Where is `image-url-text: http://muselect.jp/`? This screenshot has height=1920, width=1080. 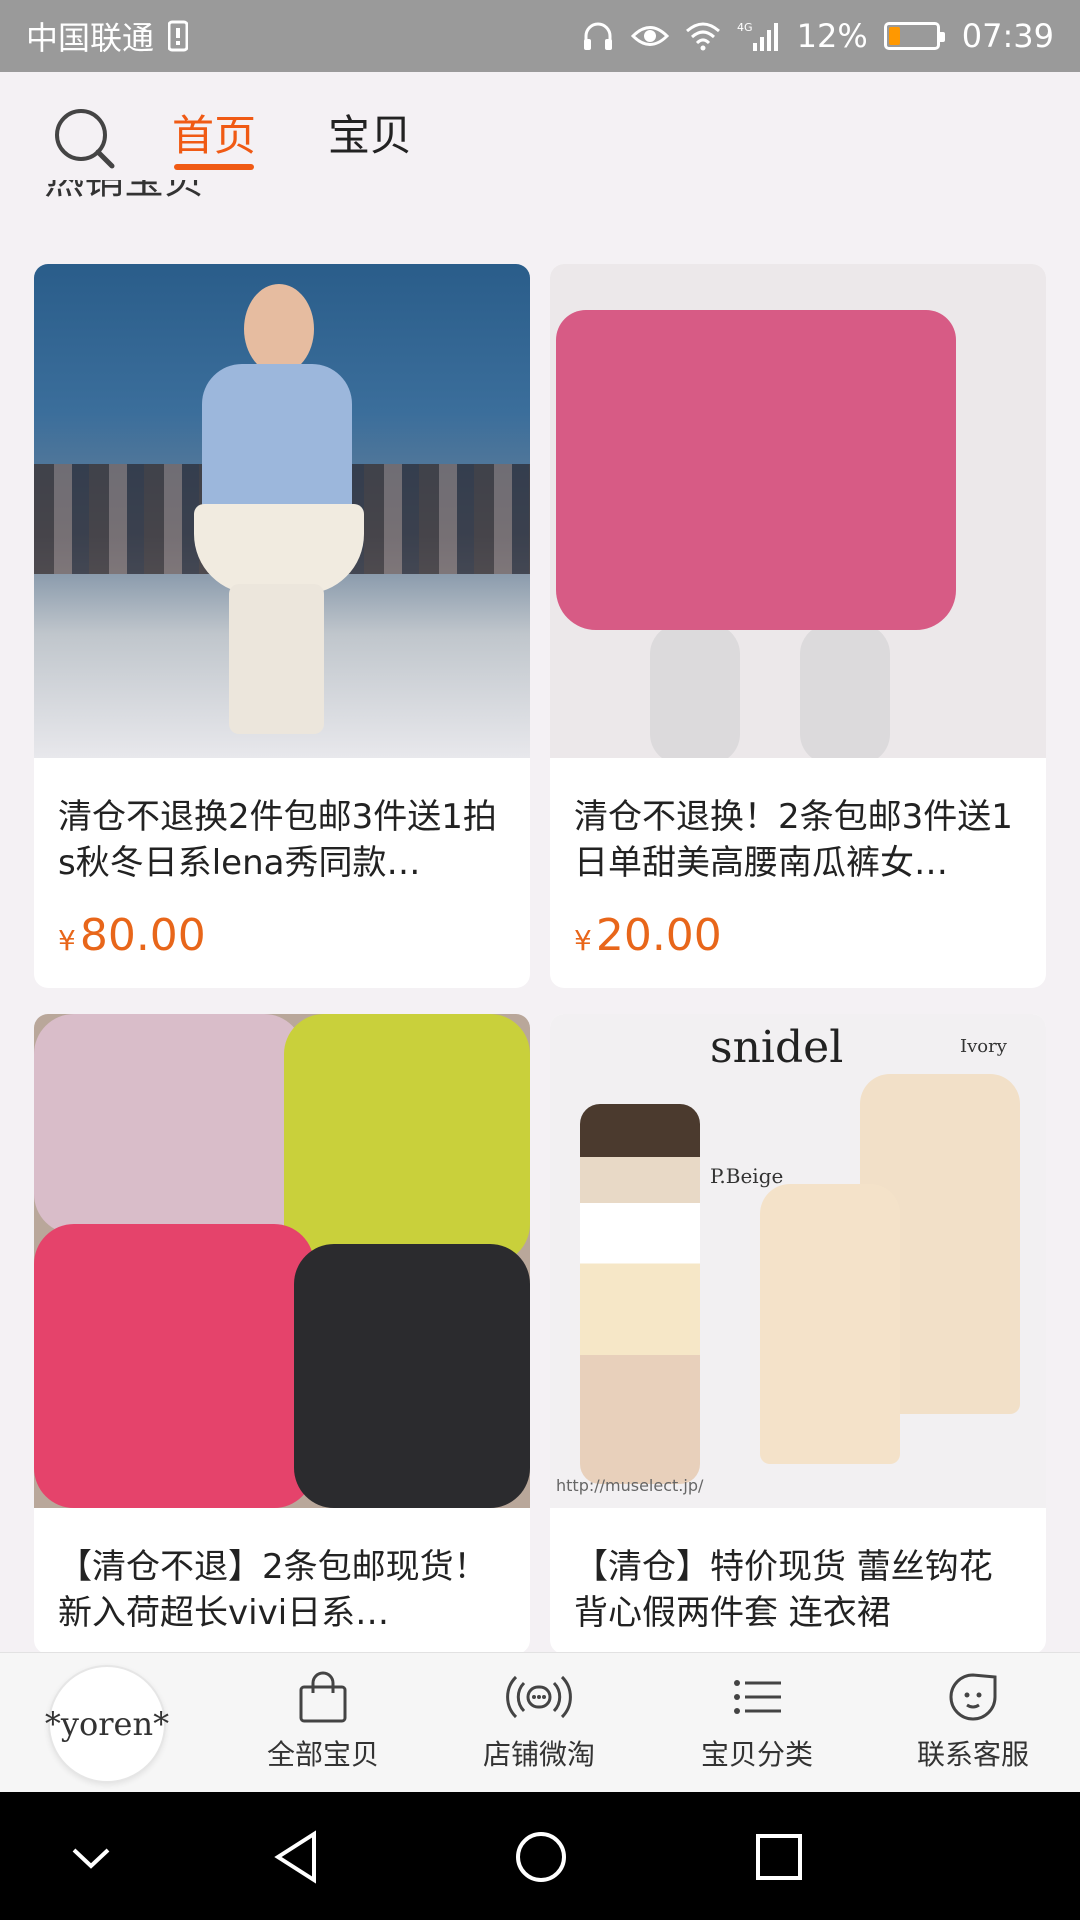
image-url-text: http://muselect.jp/ is located at coordinates (630, 1485).